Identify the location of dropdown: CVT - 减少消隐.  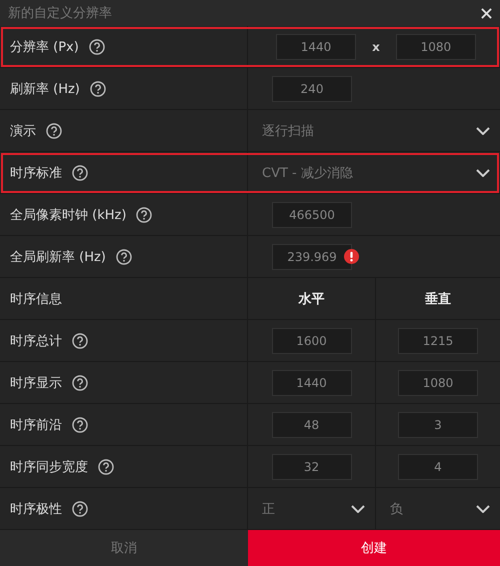
(374, 172).